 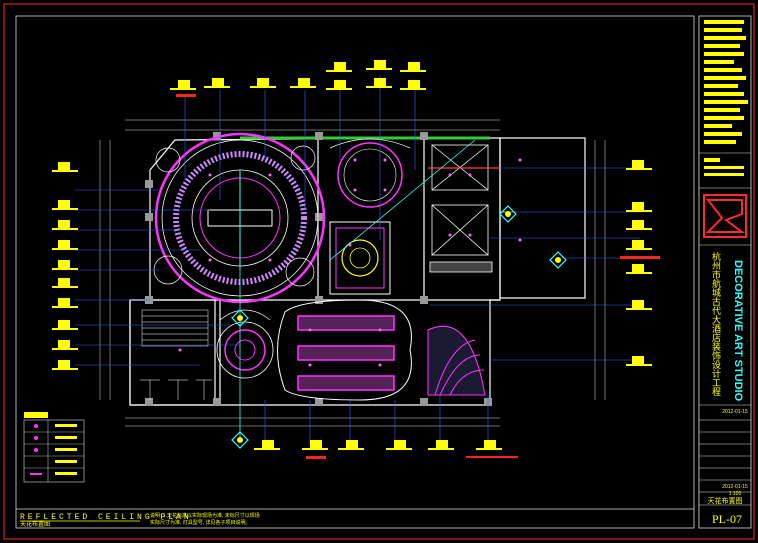 I want to click on stairs, so click(x=176, y=354).